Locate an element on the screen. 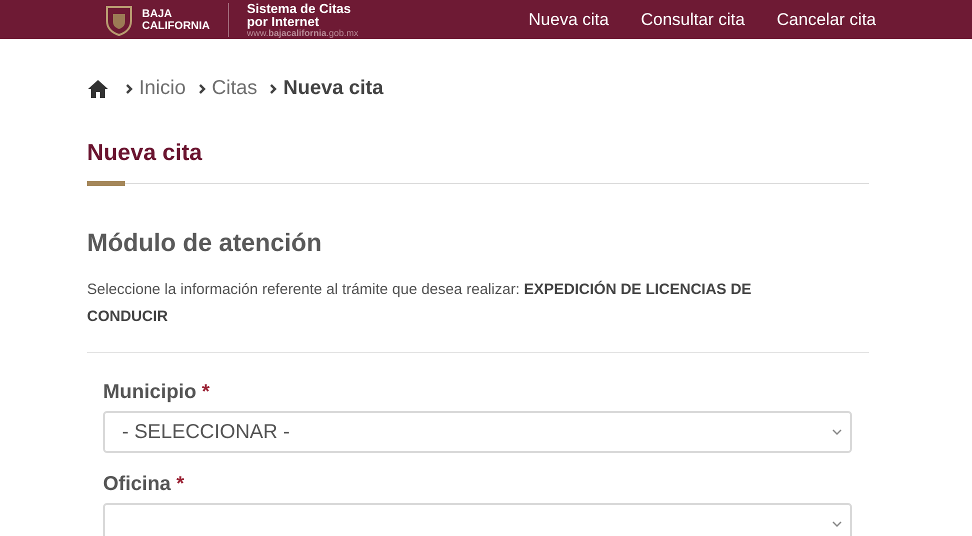 Image resolution: width=972 pixels, height=536 pixels. field-label: Municipio * is located at coordinates (157, 392).